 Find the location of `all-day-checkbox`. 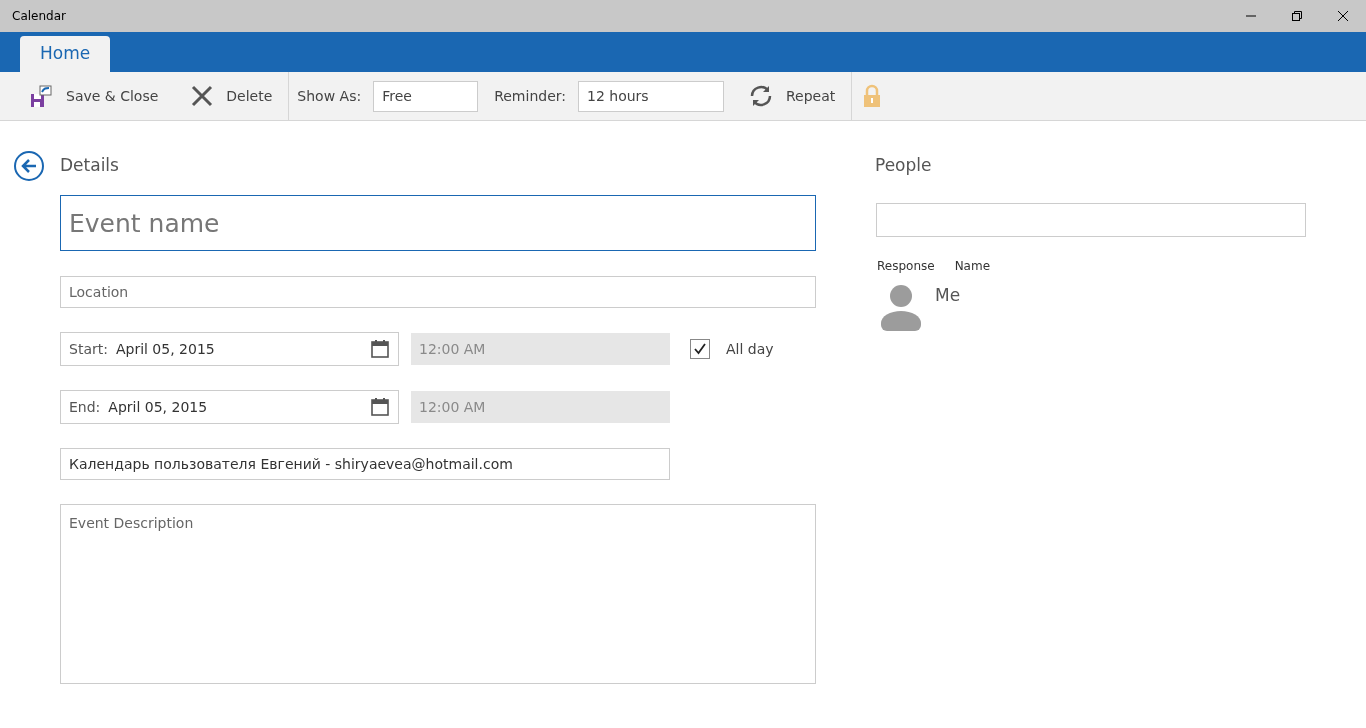

all-day-checkbox is located at coordinates (700, 349).